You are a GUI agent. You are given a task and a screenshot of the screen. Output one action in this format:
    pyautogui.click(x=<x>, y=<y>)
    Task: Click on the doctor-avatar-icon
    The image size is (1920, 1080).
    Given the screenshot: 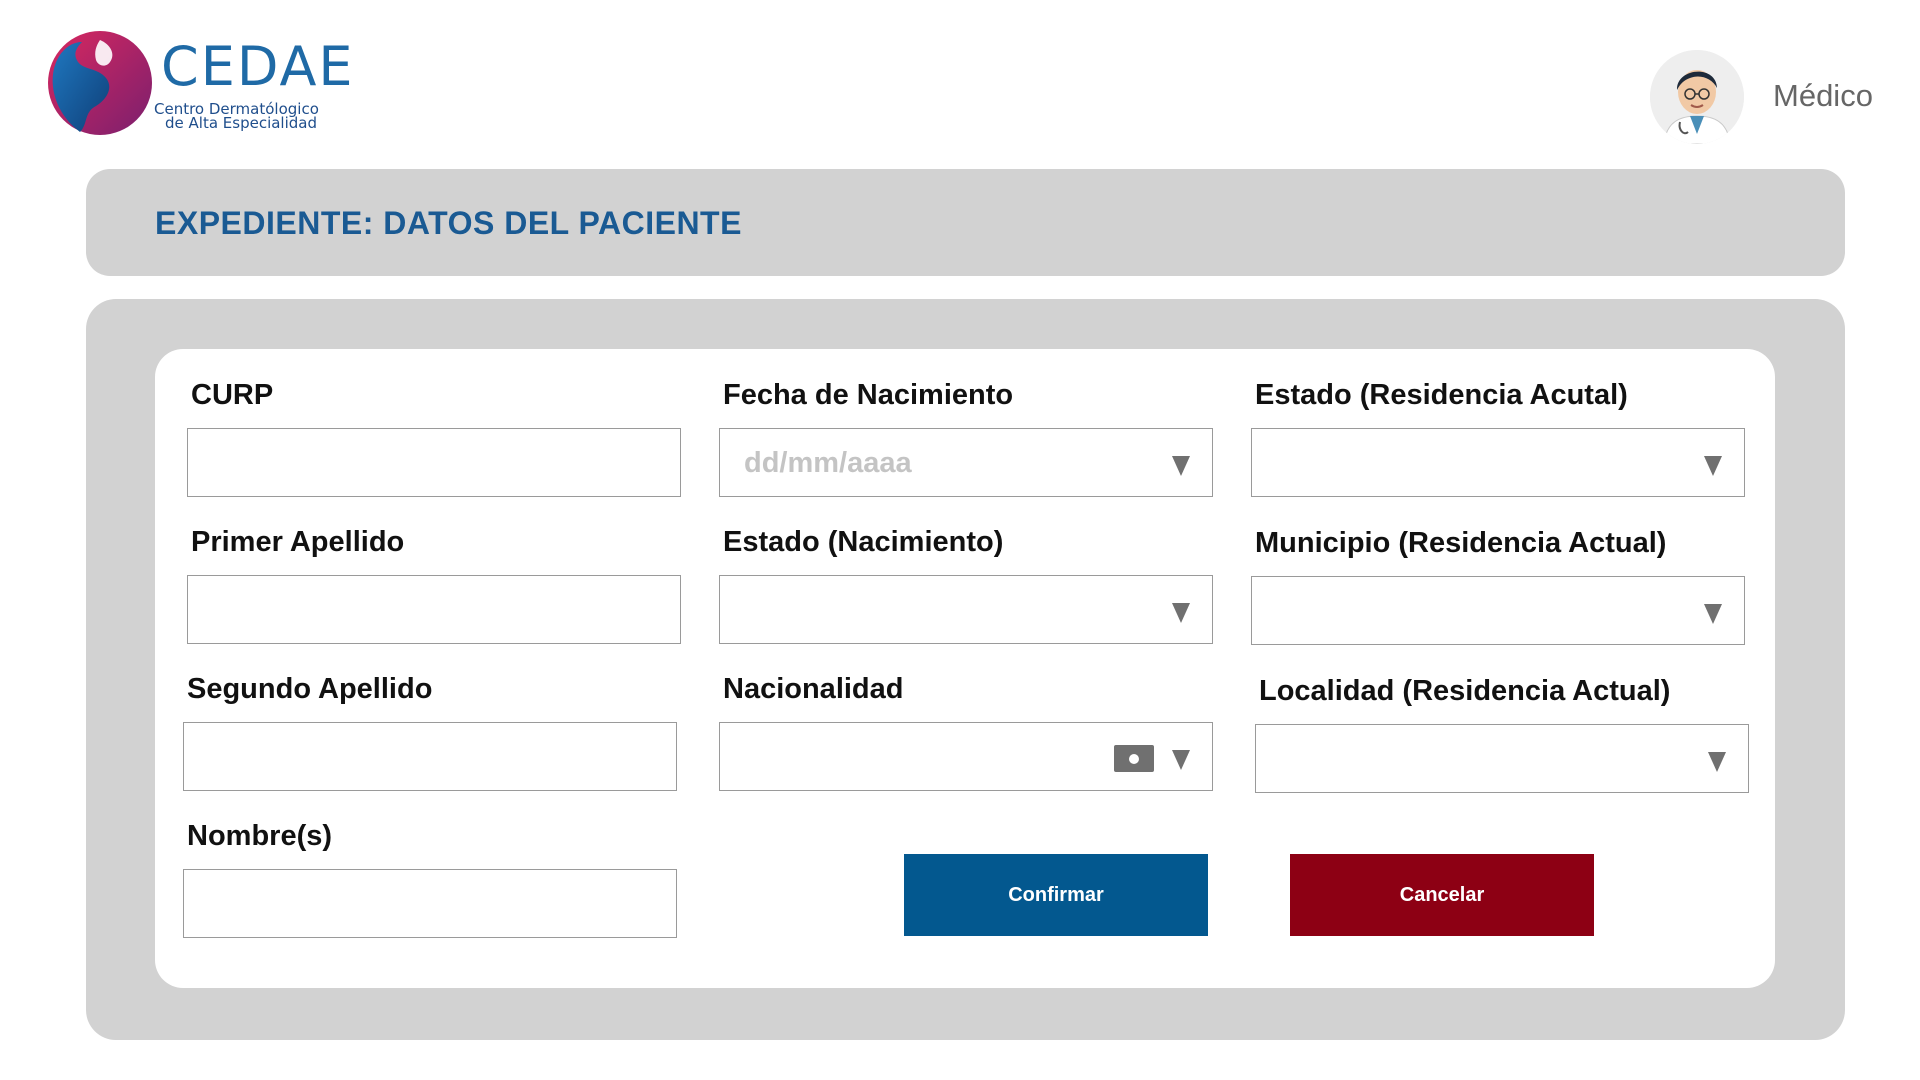 What is the action you would take?
    pyautogui.click(x=1697, y=97)
    